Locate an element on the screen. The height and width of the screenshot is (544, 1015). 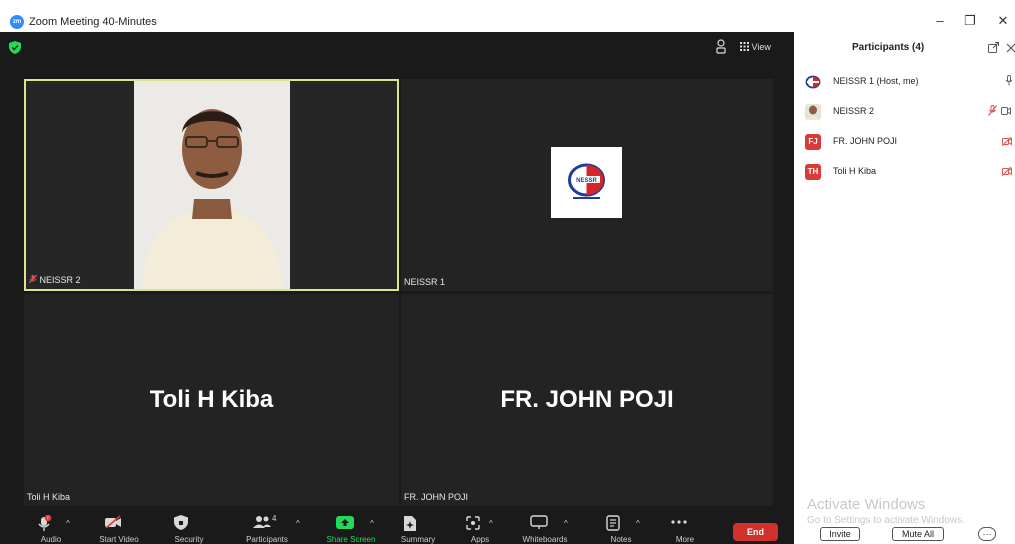
more-options-button: ··· is located at coordinates (987, 534).